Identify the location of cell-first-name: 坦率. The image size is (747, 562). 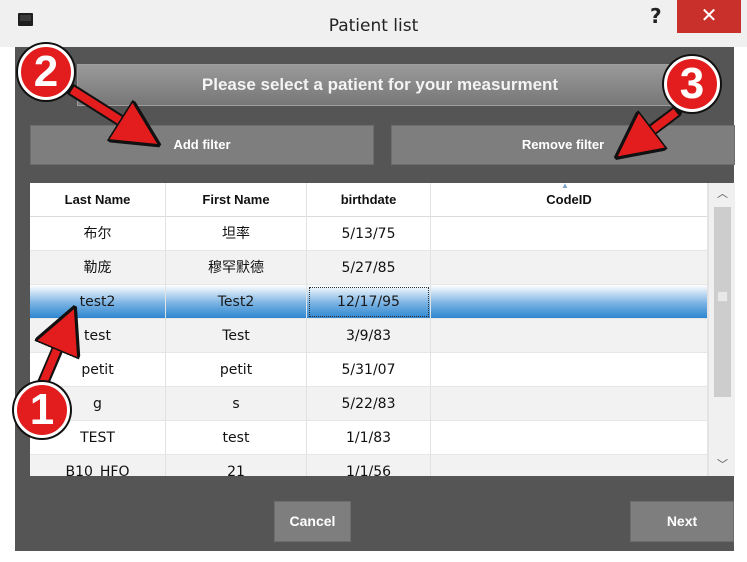
(236, 234).